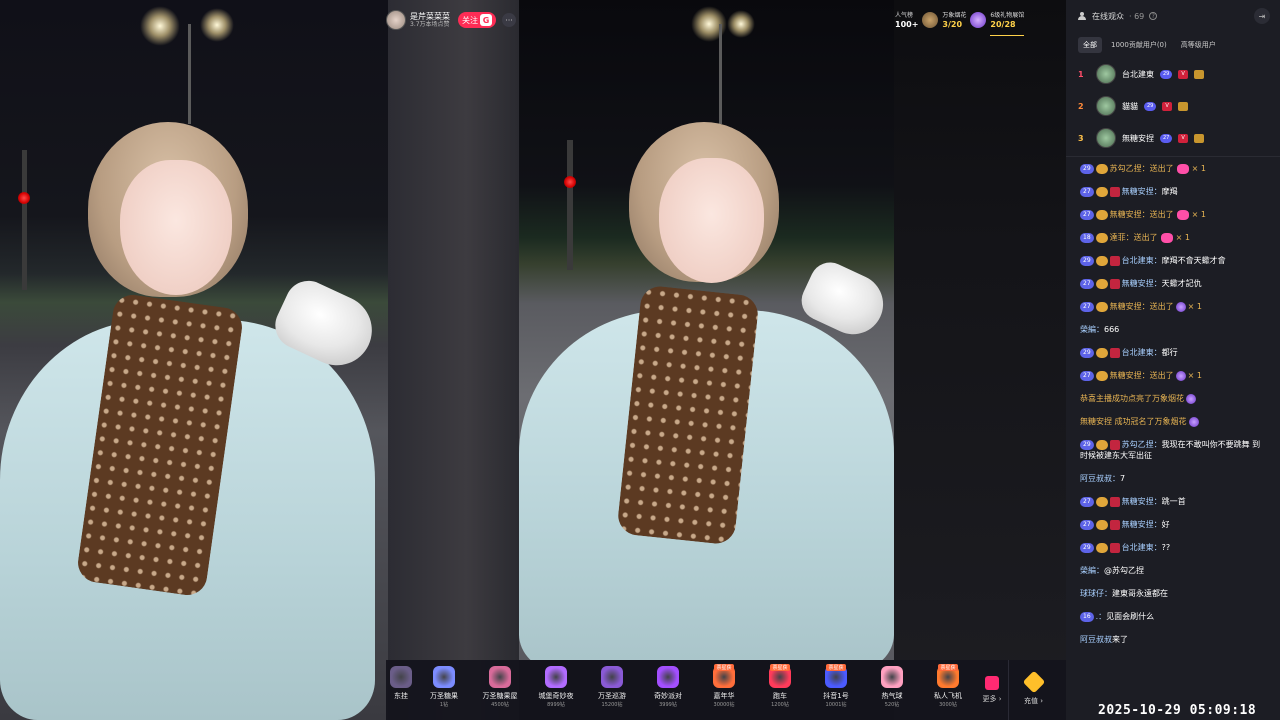 This screenshot has height=720, width=1280. Describe the element at coordinates (1174, 593) in the screenshot. I see `chat-message: 球球仔：建東哥永遠都在` at that location.